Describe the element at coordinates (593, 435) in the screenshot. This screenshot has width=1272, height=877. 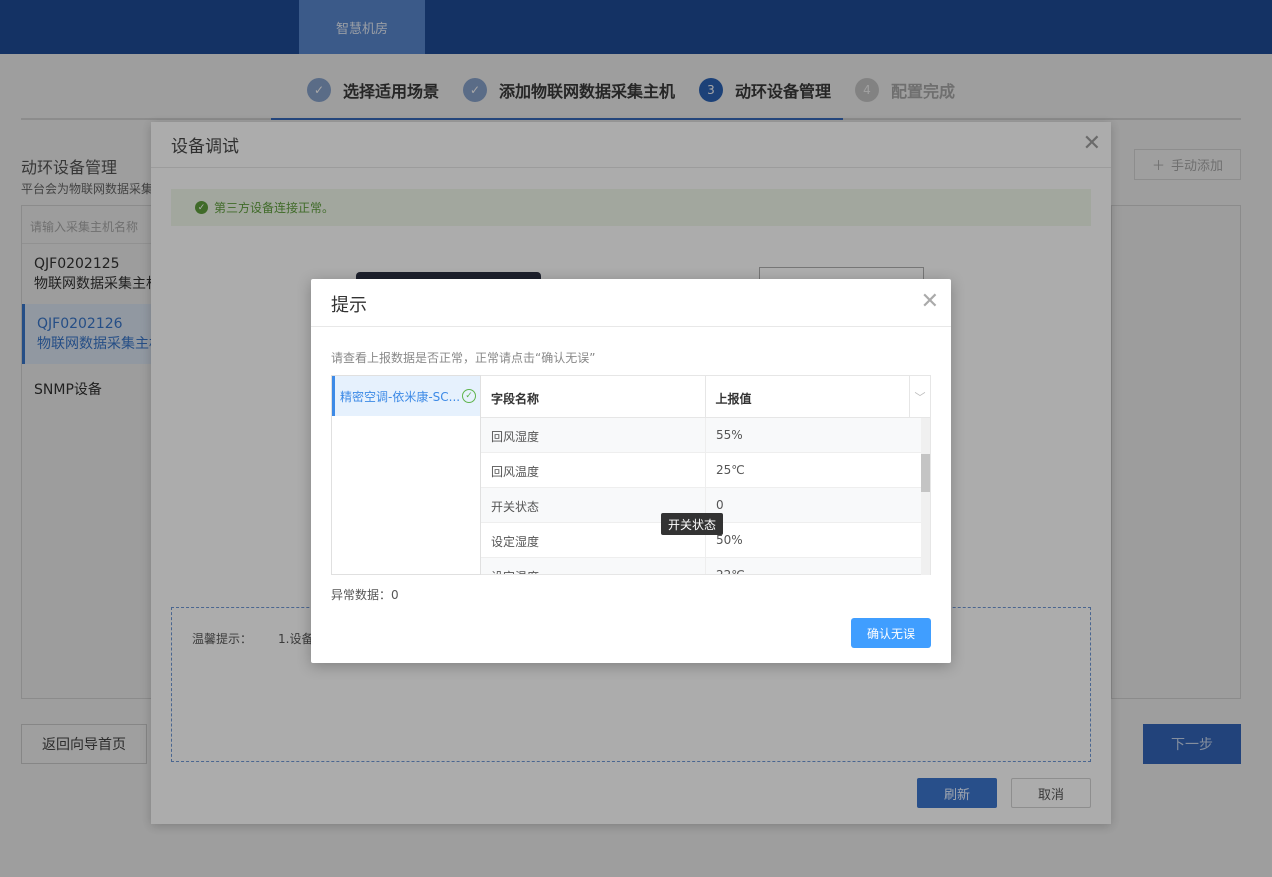
I see `field-cell: 回风湿度` at that location.